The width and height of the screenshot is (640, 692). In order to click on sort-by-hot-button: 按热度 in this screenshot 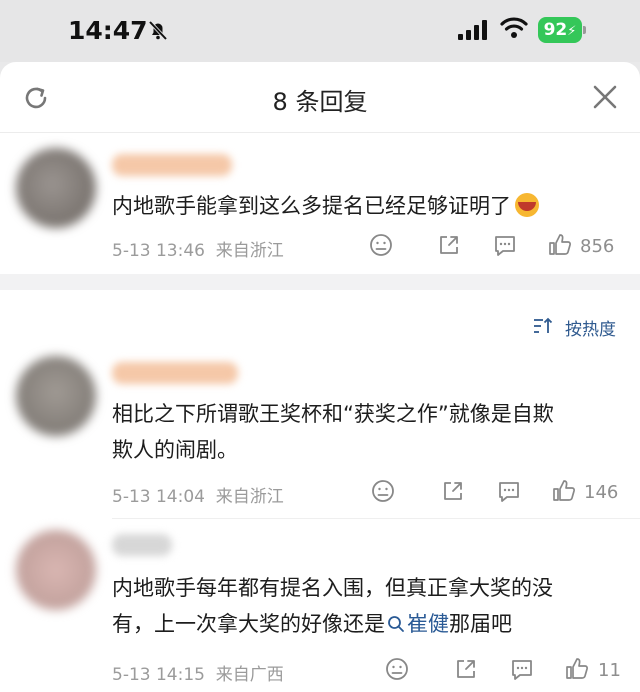, I will do `click(590, 327)`.